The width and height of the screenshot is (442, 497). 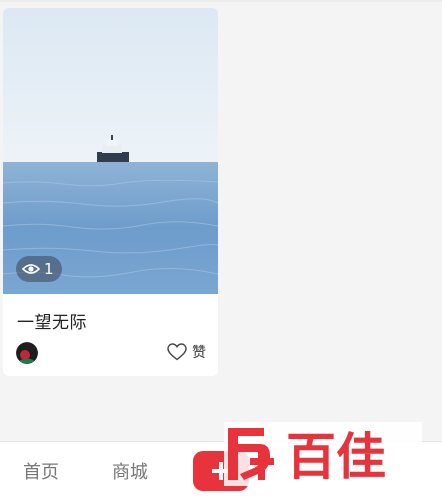 I want to click on like-button: 赞, so click(x=186, y=352).